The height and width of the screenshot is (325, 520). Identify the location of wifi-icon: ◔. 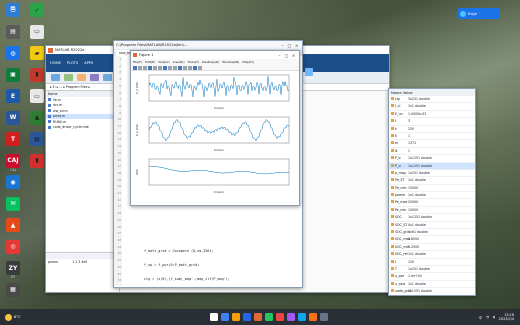
(487, 317).